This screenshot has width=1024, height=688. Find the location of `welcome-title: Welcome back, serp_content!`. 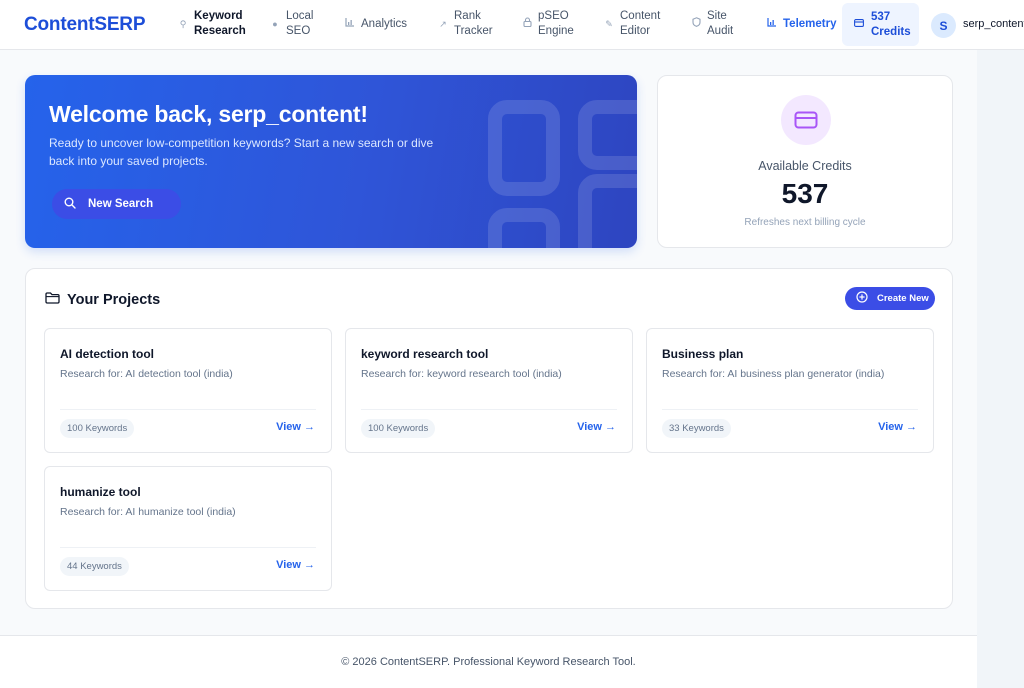

welcome-title: Welcome back, serp_content! is located at coordinates (208, 114).